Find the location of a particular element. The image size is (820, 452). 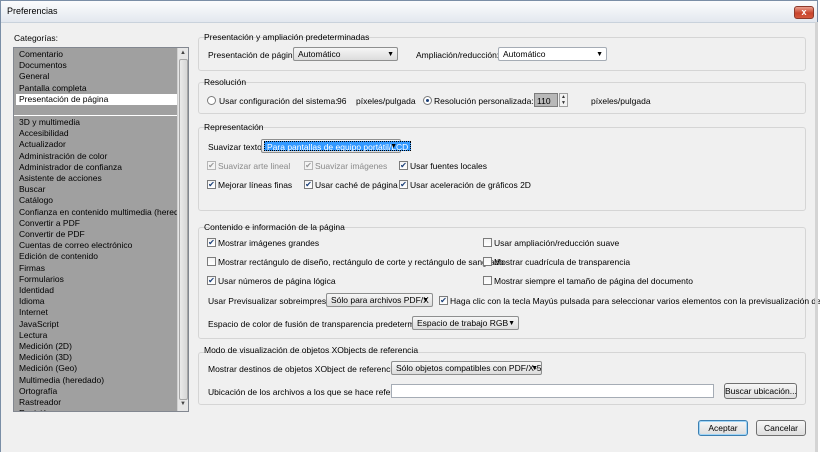

smooth-text-dropdown: Para pantallas de equipo portátil/LCD ▼ is located at coordinates (336, 146).